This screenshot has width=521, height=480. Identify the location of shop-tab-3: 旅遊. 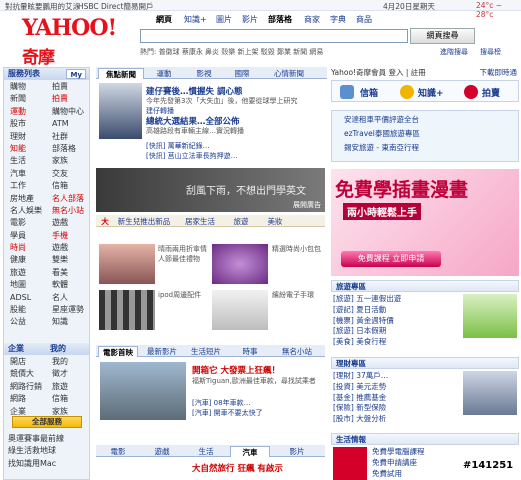
(241, 221).